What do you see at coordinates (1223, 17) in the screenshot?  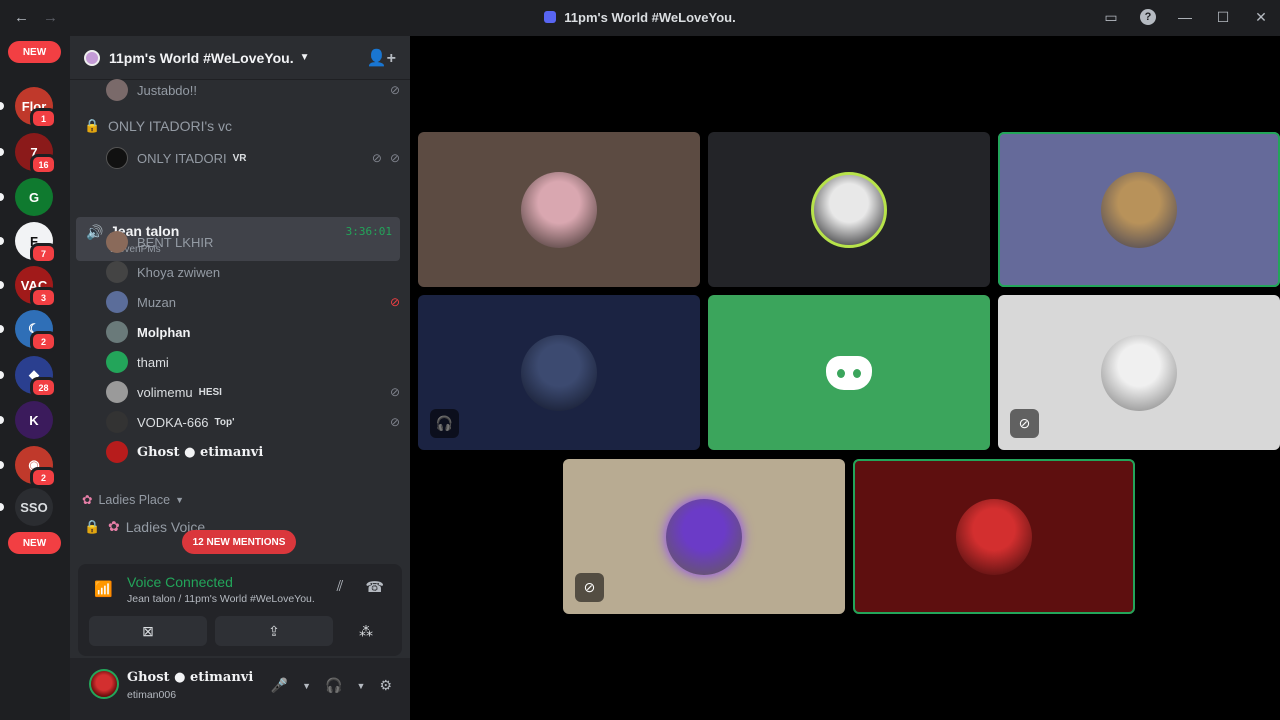 I see `maximize-icon: ☐` at bounding box center [1223, 17].